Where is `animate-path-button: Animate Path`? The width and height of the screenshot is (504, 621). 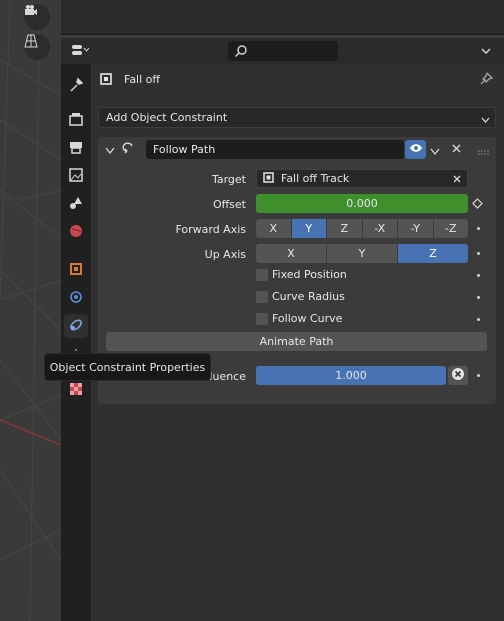
animate-path-button: Animate Path is located at coordinates (296, 341).